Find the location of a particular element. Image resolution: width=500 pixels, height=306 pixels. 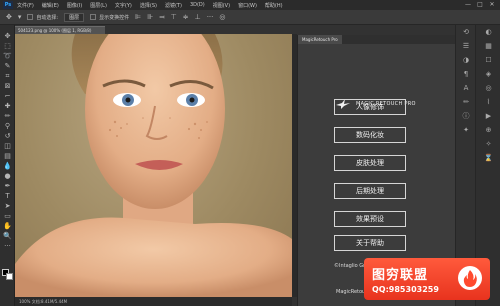

pen-tool-icon: ✒ is located at coordinates (7, 186).